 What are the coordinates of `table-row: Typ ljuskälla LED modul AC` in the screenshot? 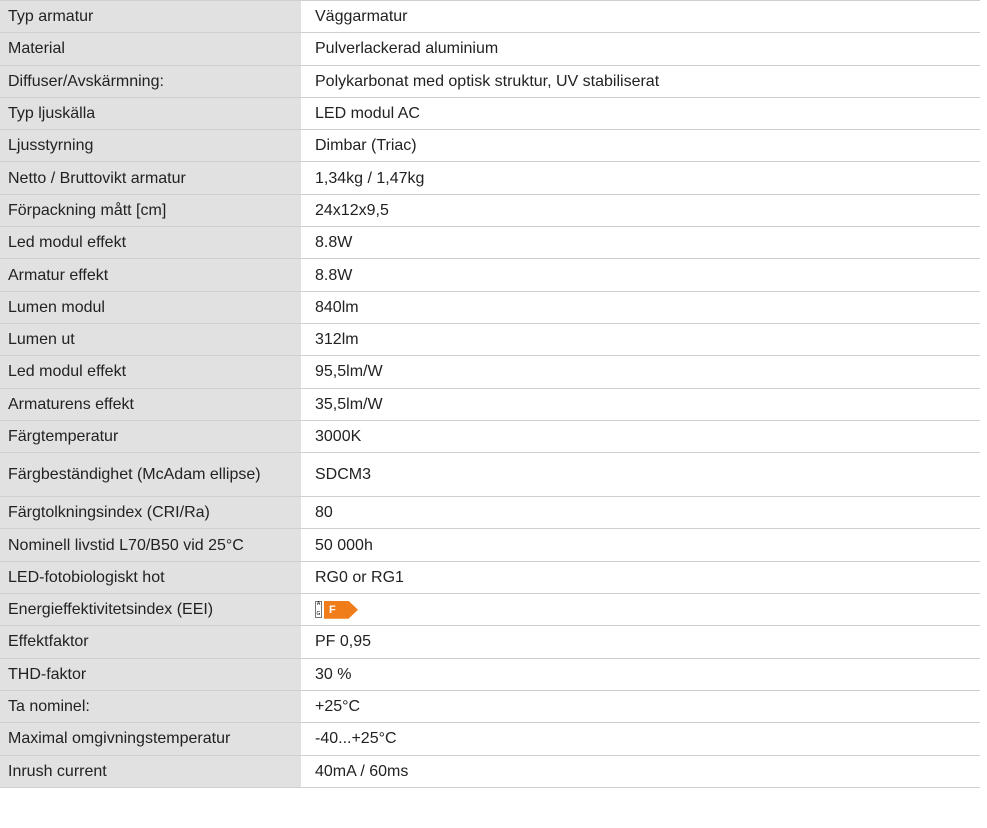 It's located at (490, 113).